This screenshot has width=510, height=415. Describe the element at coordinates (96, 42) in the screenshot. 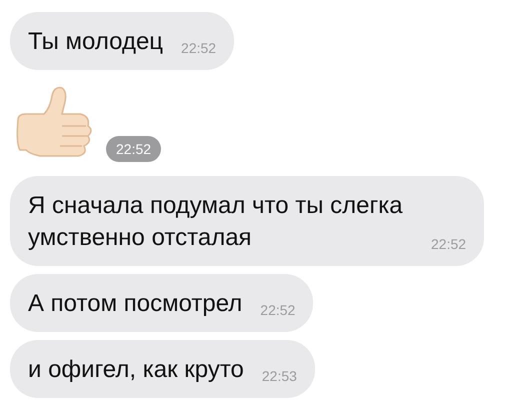

I see `message-text: Ты молодец` at that location.